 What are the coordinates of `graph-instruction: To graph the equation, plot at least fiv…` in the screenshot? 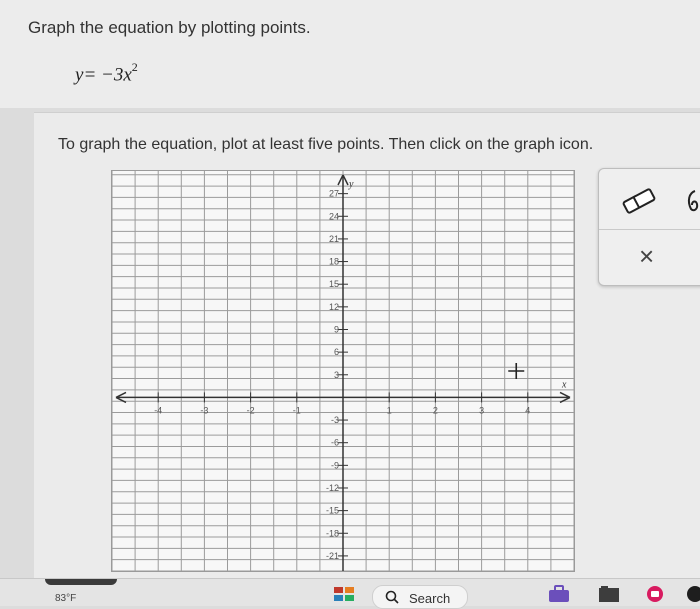 It's located at (326, 144).